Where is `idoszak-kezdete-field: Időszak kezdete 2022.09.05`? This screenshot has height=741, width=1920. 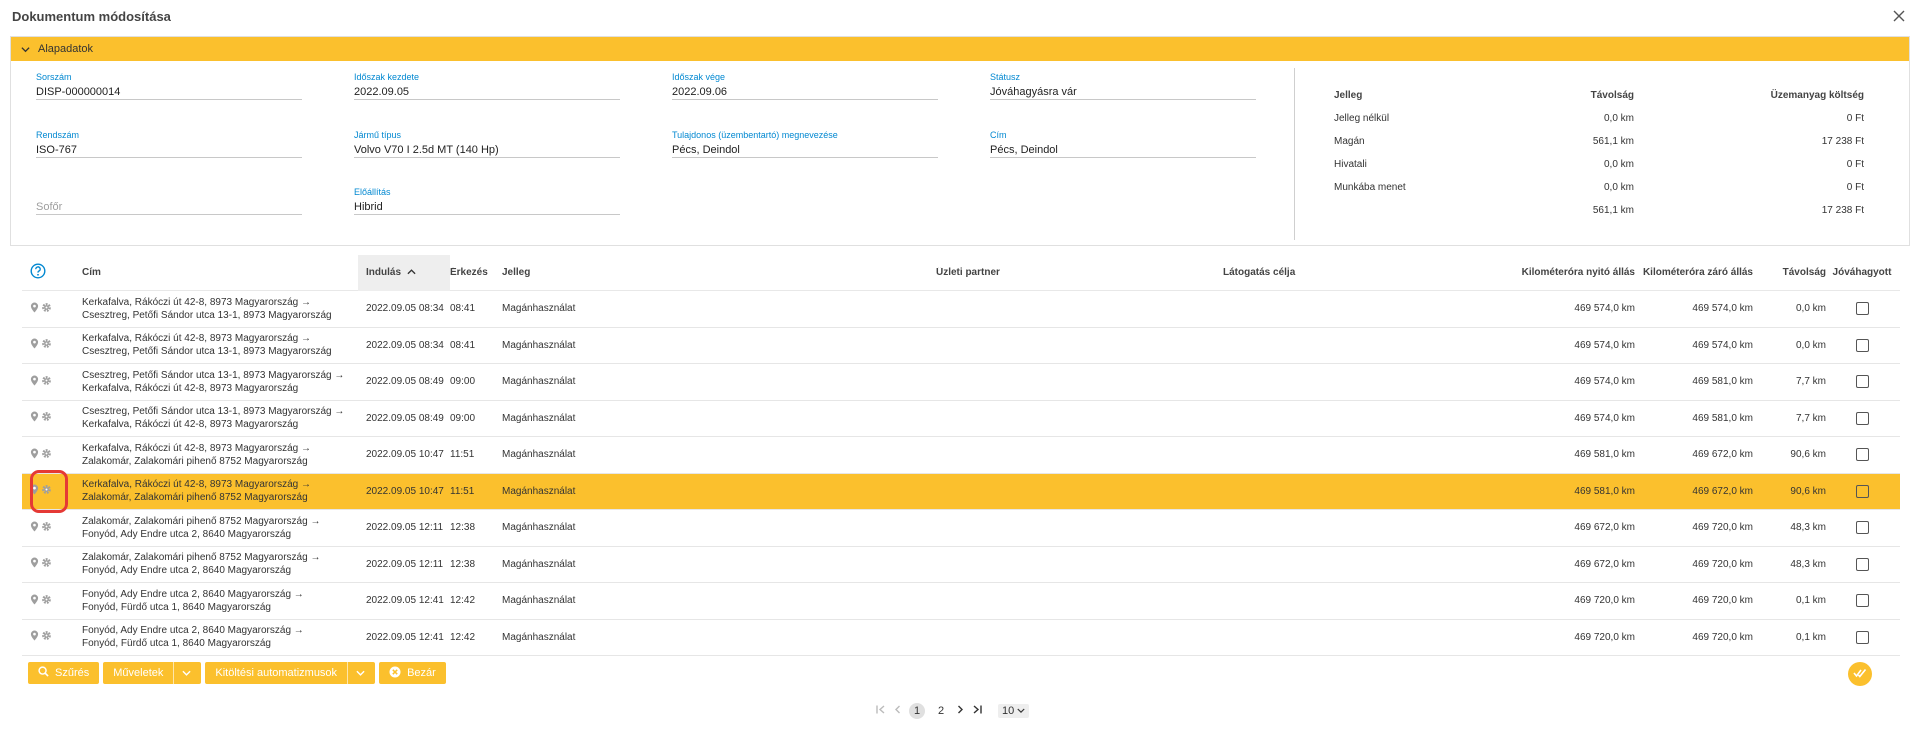
idoszak-kezdete-field: Időszak kezdete 2022.09.05 is located at coordinates (487, 86).